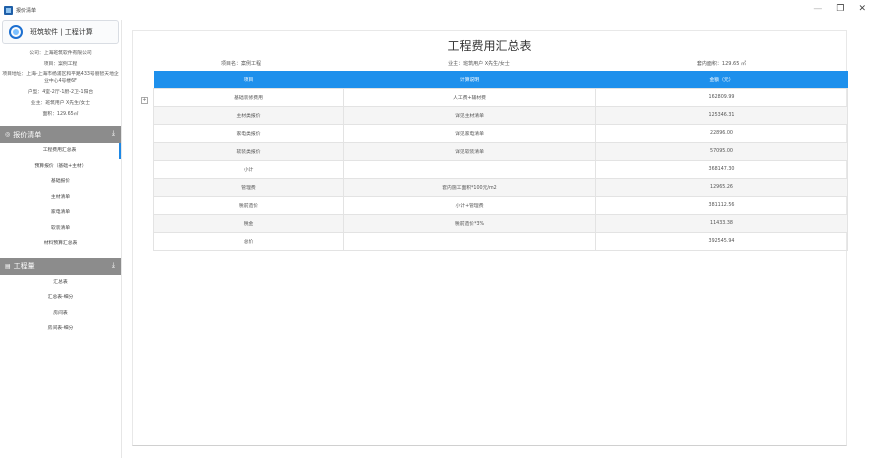 This screenshot has height=458, width=880. What do you see at coordinates (60, 167) in the screenshot?
I see `menu-item-budget-quote: 预算报价（基础+主材）` at bounding box center [60, 167].